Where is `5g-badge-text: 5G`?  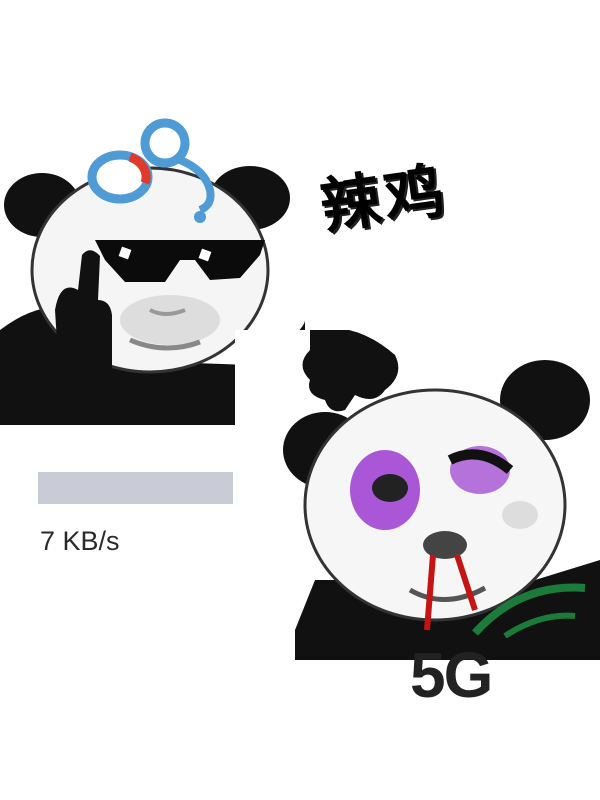
5g-badge-text: 5G is located at coordinates (451, 675).